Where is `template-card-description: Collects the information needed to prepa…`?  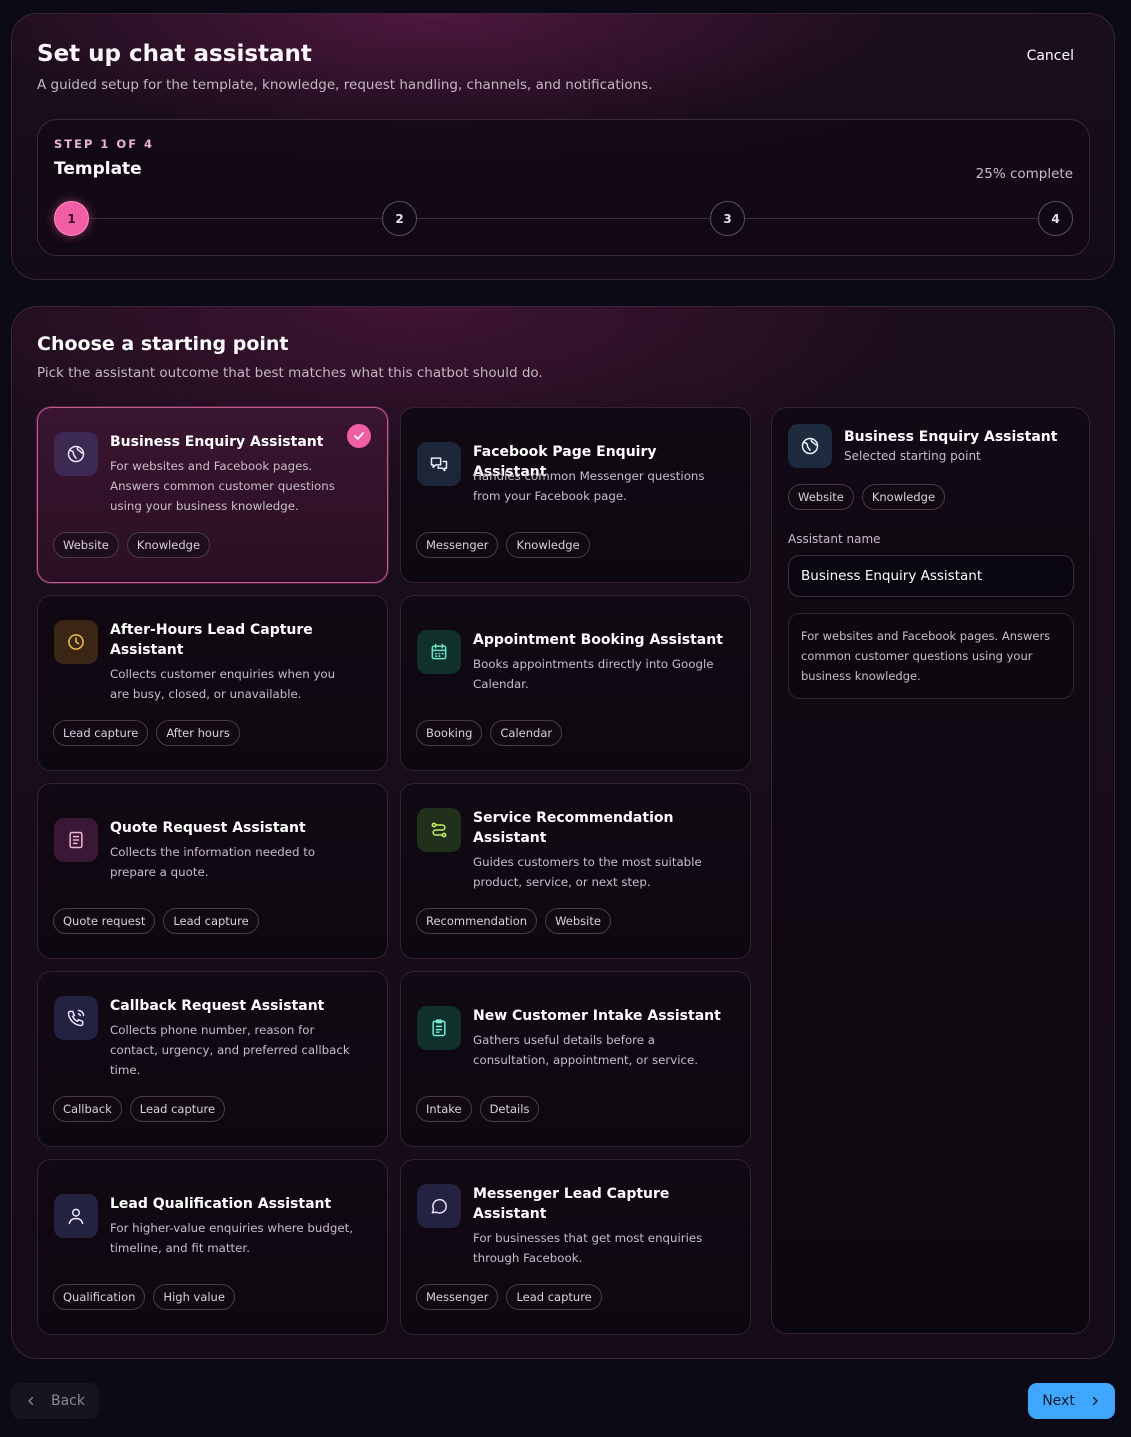
template-card-description: Collects the information needed to prepa… is located at coordinates (213, 862).